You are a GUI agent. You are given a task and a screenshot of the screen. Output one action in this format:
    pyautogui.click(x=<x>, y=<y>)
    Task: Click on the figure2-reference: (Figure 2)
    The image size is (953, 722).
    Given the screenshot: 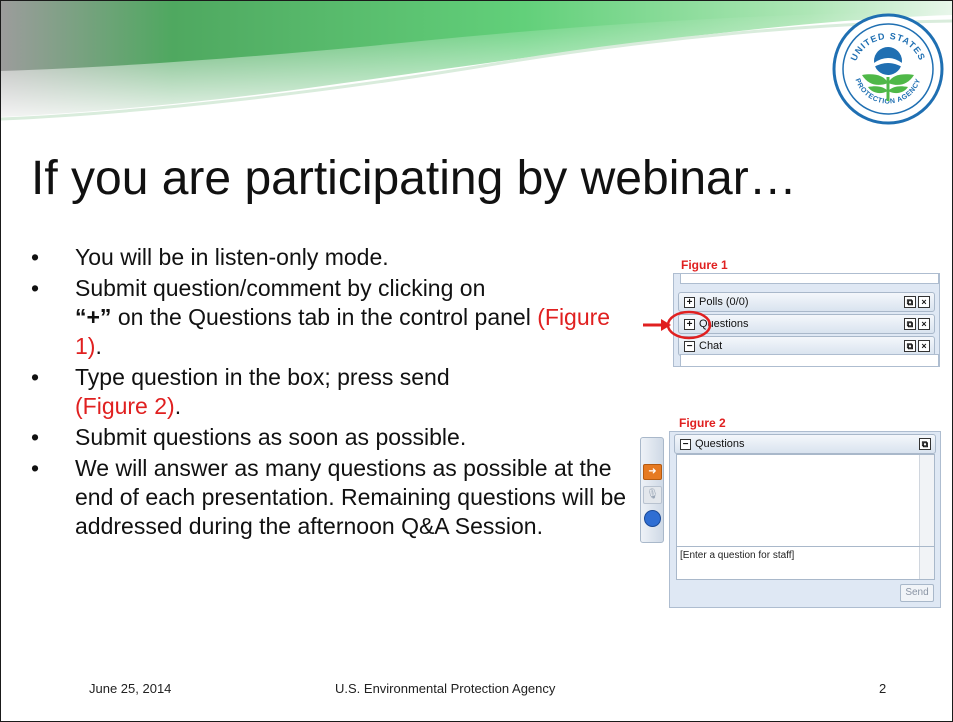 What is the action you would take?
    pyautogui.click(x=125, y=406)
    